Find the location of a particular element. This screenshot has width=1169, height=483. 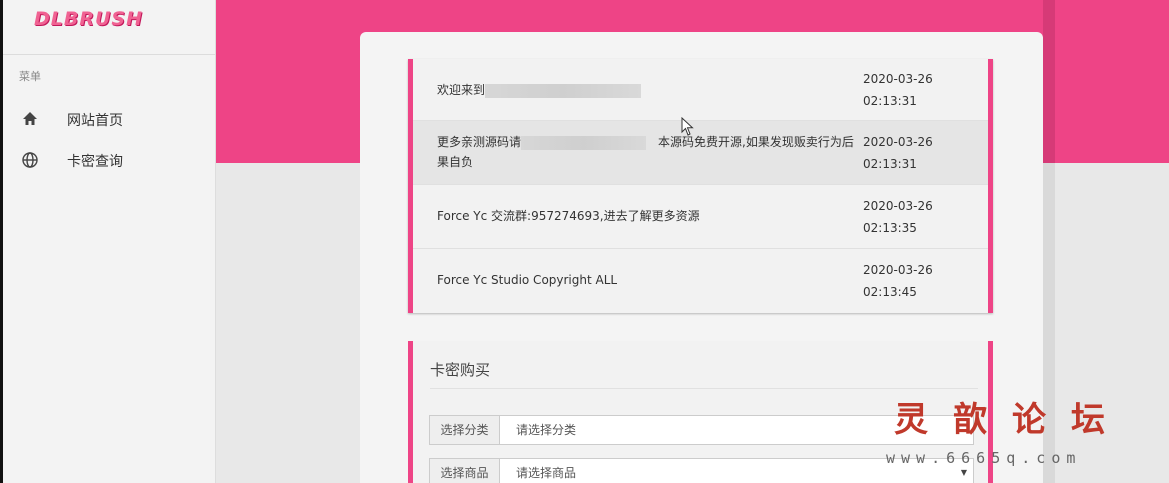

product-label: 选择商品 is located at coordinates (465, 471).